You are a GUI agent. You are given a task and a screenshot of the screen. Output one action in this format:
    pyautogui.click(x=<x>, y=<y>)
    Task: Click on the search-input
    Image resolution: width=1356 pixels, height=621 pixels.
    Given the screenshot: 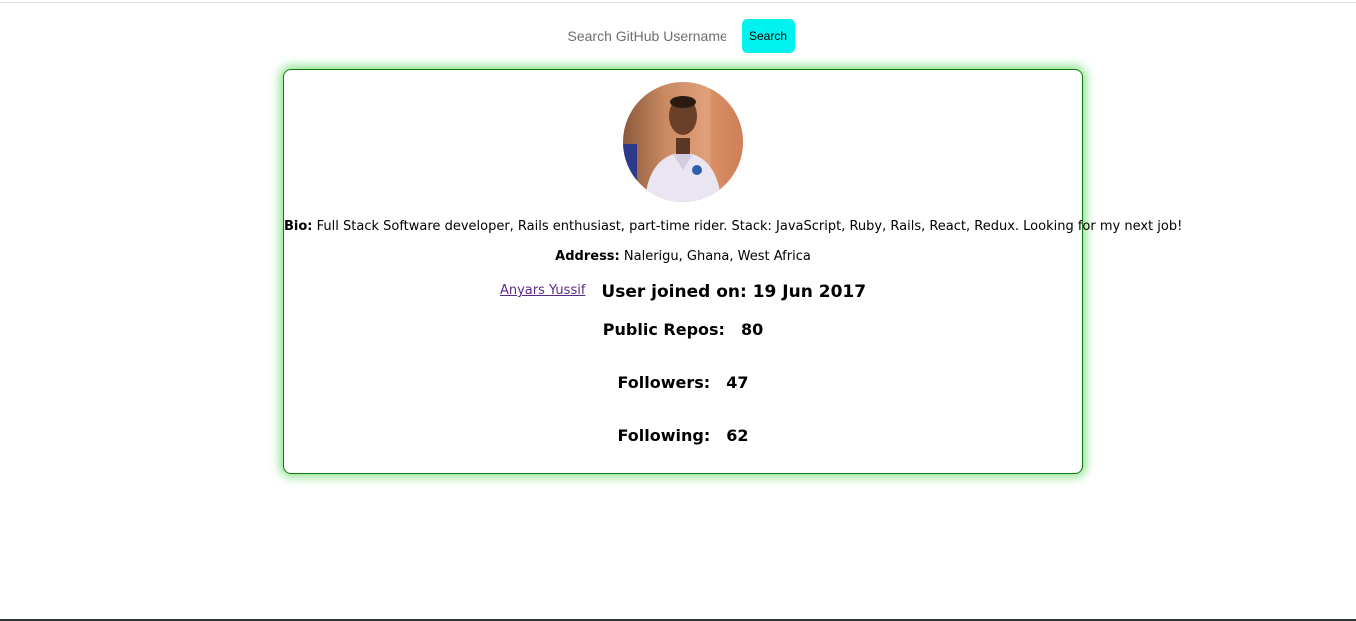 What is the action you would take?
    pyautogui.click(x=646, y=36)
    